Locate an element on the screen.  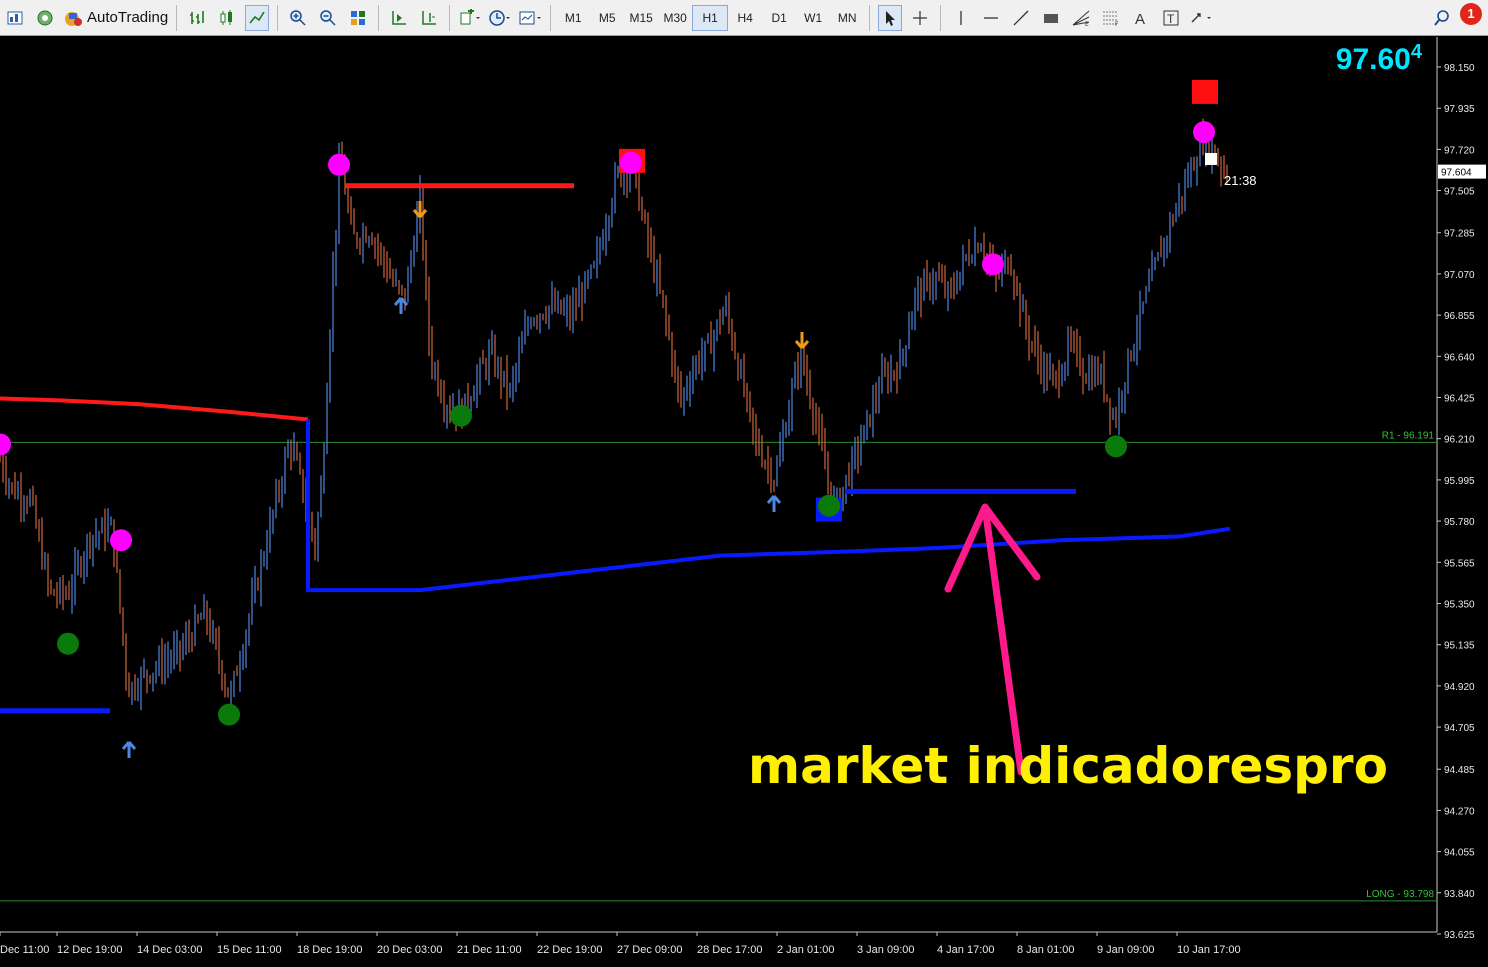
zoom-in-icon is located at coordinates (298, 18).